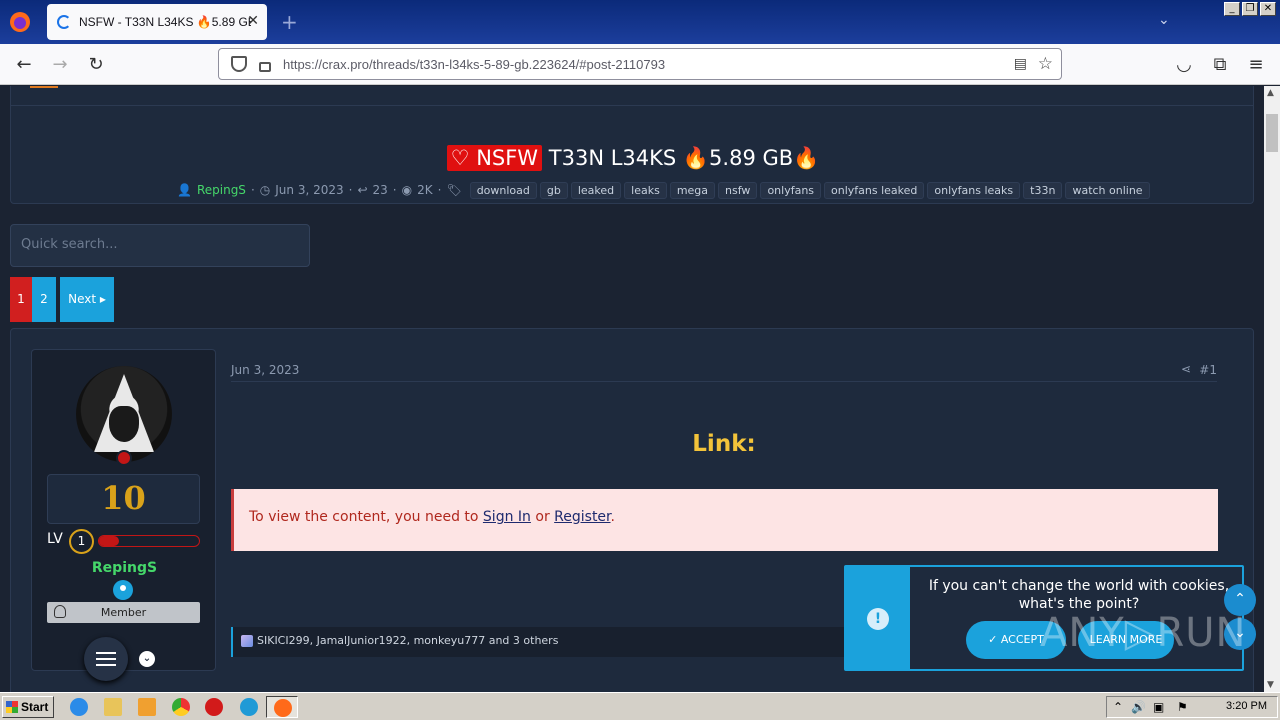 The width and height of the screenshot is (1280, 720). Describe the element at coordinates (326, 64) in the screenshot. I see `url-host: https://crax.pro` at that location.